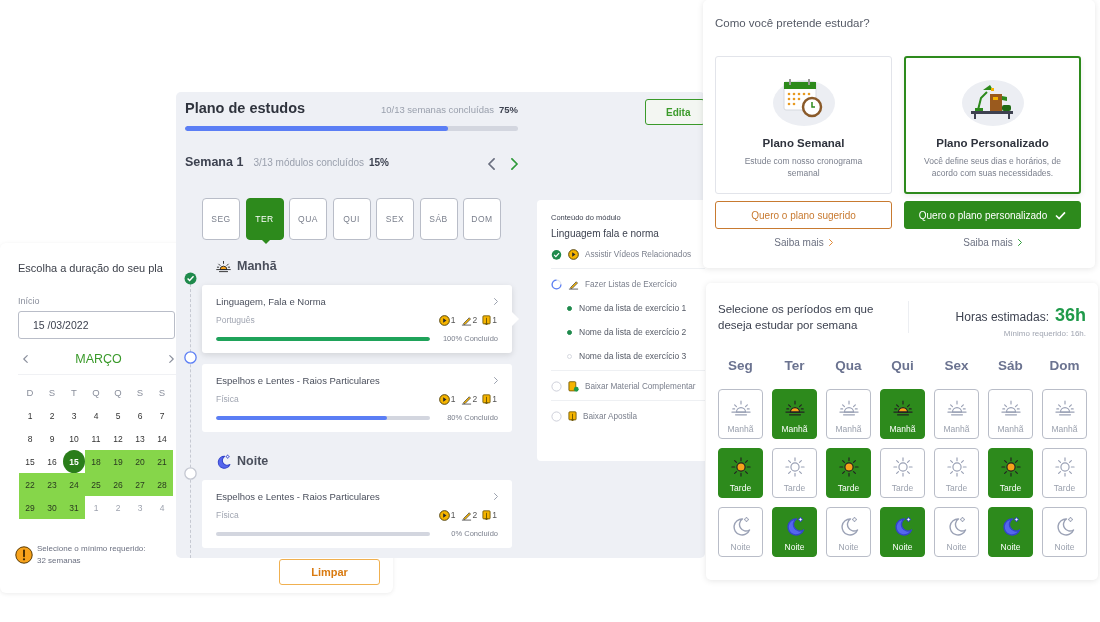  Describe the element at coordinates (96, 438) in the screenshot. I see `calendar-day: 11` at that location.